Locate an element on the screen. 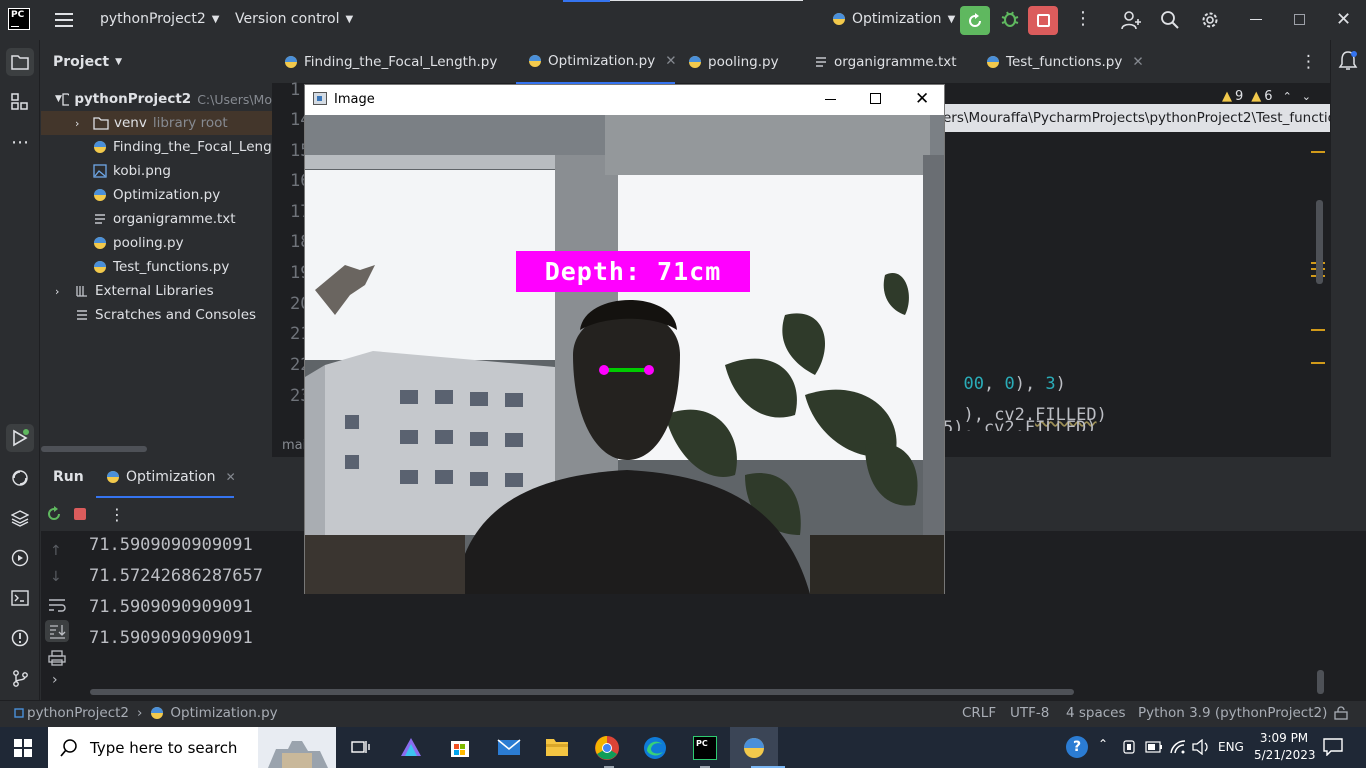  print-icon is located at coordinates (57, 658).